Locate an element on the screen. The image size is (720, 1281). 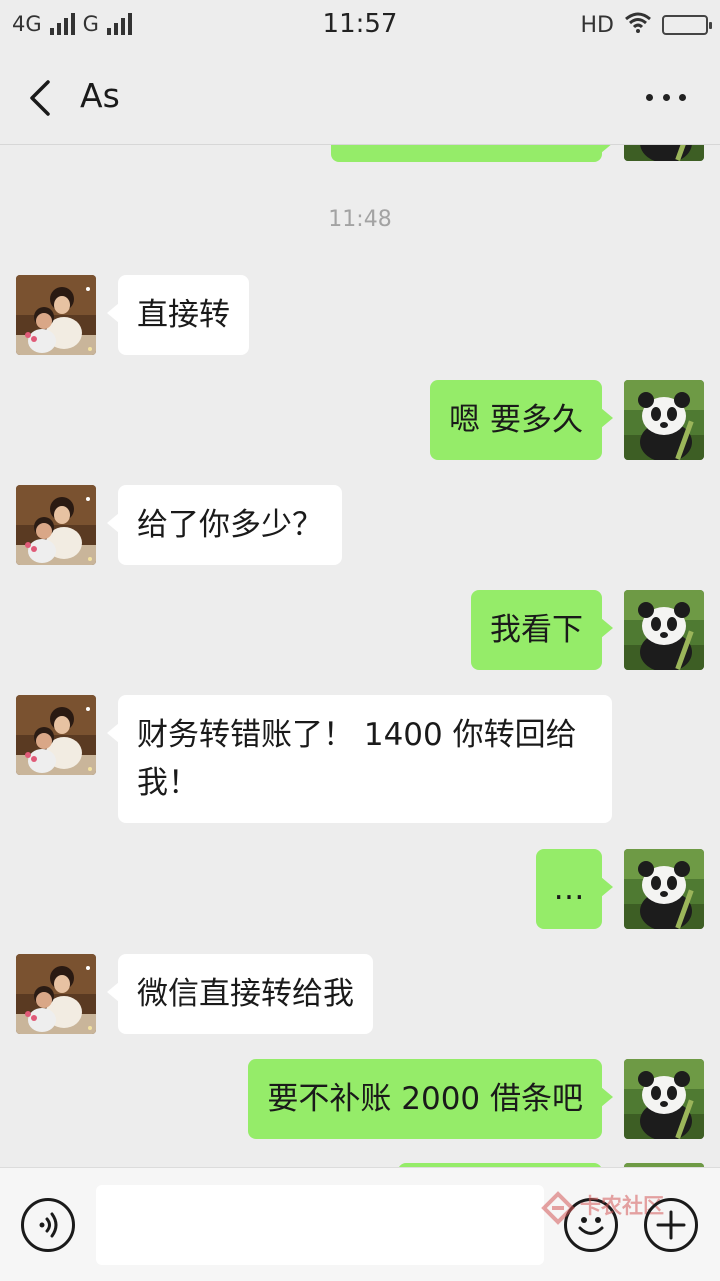
status-bar: 4G G 11:57 HD is located at coordinates (360, 26).